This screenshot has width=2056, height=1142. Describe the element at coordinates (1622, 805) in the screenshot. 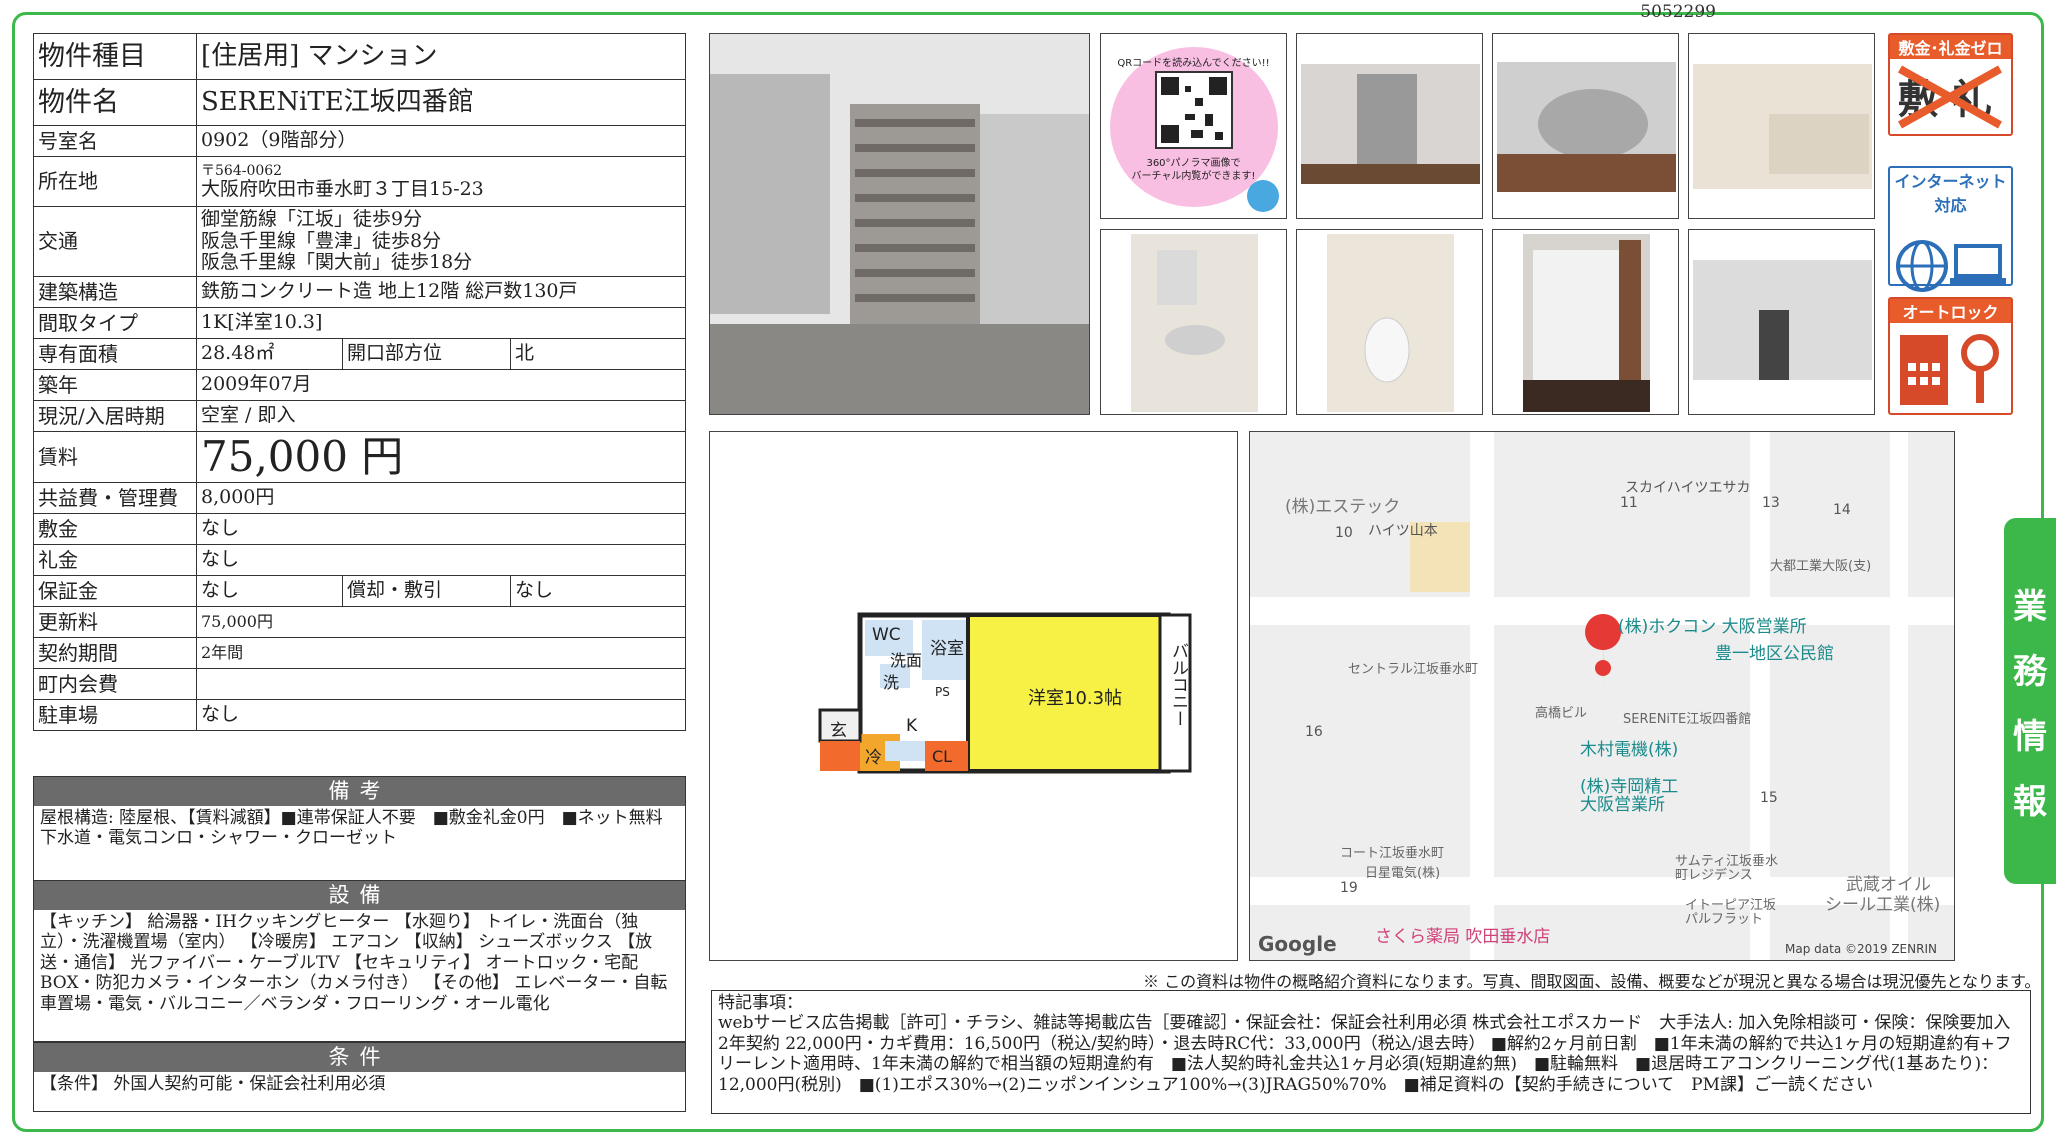

I see `map-label: 大阪営業所` at that location.